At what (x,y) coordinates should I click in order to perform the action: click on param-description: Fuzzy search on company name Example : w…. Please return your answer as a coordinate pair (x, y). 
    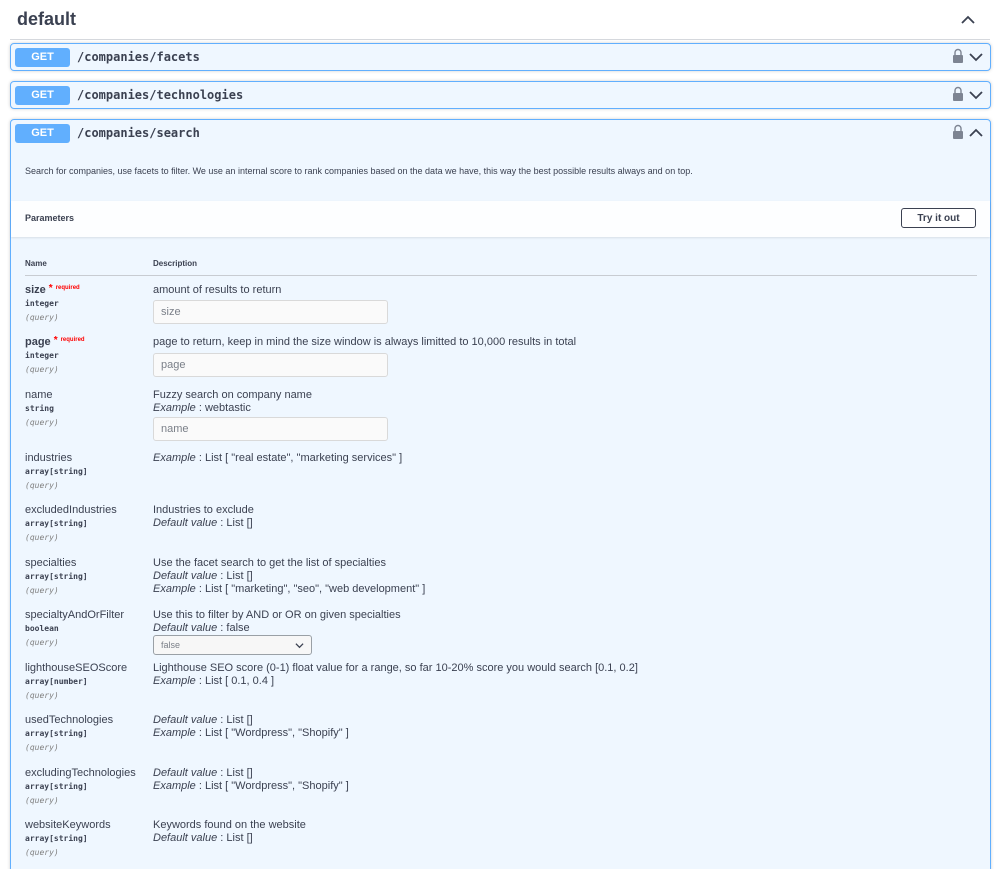
    Looking at the image, I should click on (232, 401).